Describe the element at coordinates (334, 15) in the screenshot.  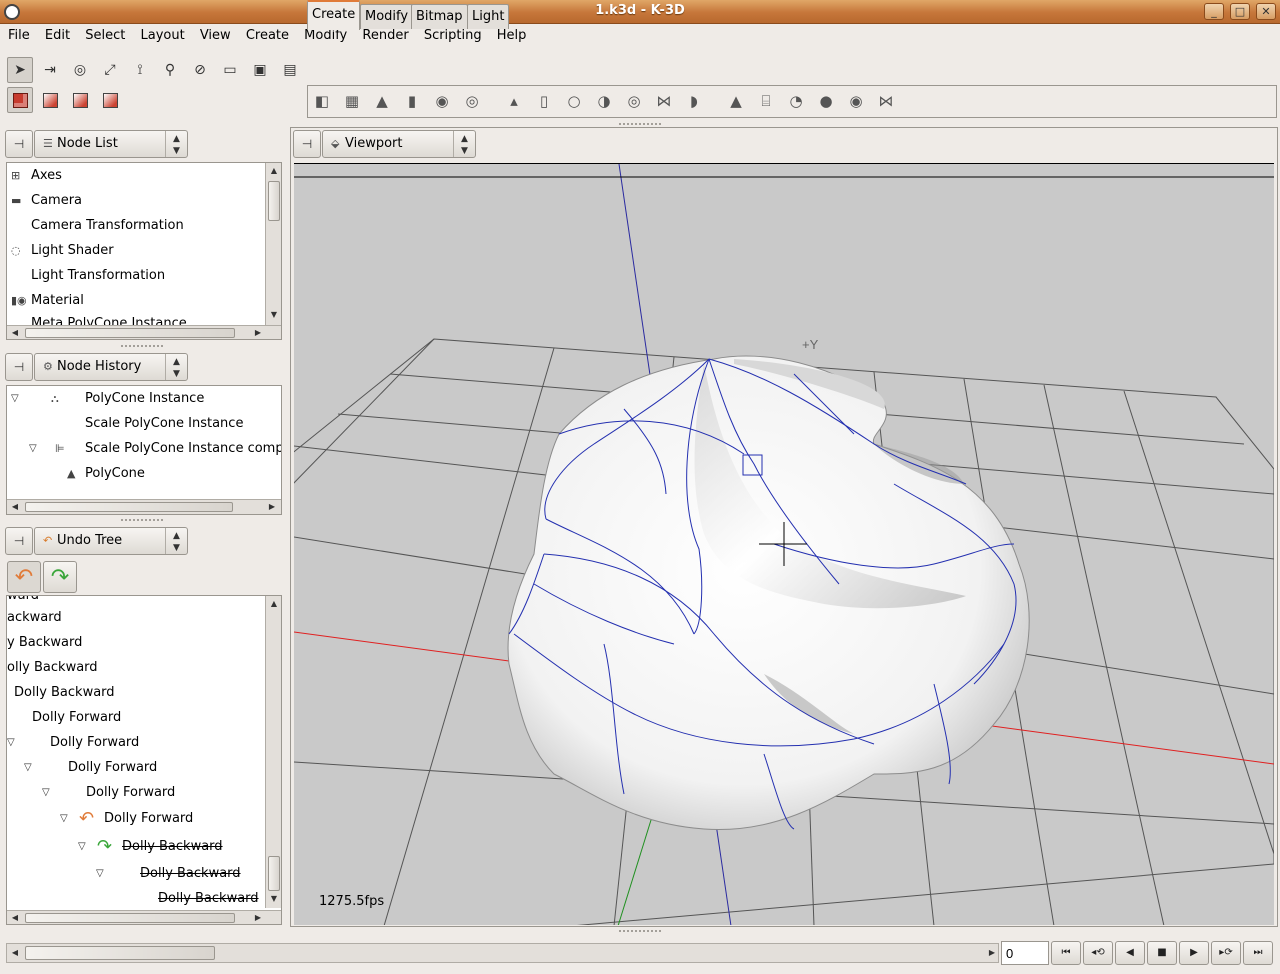
I see `tab-create: Create` at that location.